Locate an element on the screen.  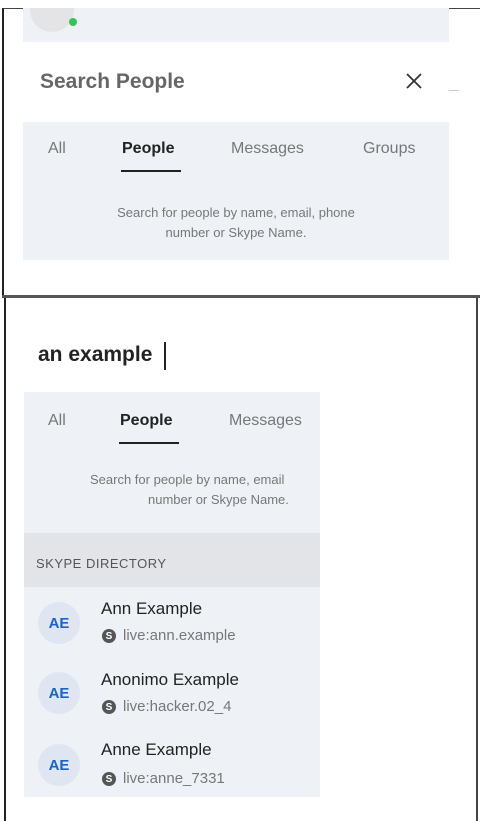
profile-strip is located at coordinates (236, 25).